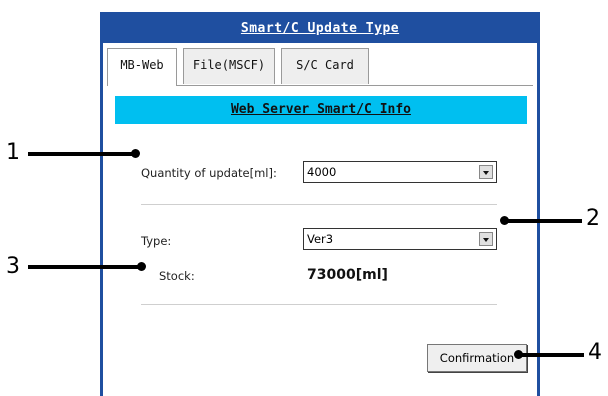 This screenshot has height=396, width=608. Describe the element at coordinates (321, 110) in the screenshot. I see `info-banner: Web Server Smart/C Info` at that location.